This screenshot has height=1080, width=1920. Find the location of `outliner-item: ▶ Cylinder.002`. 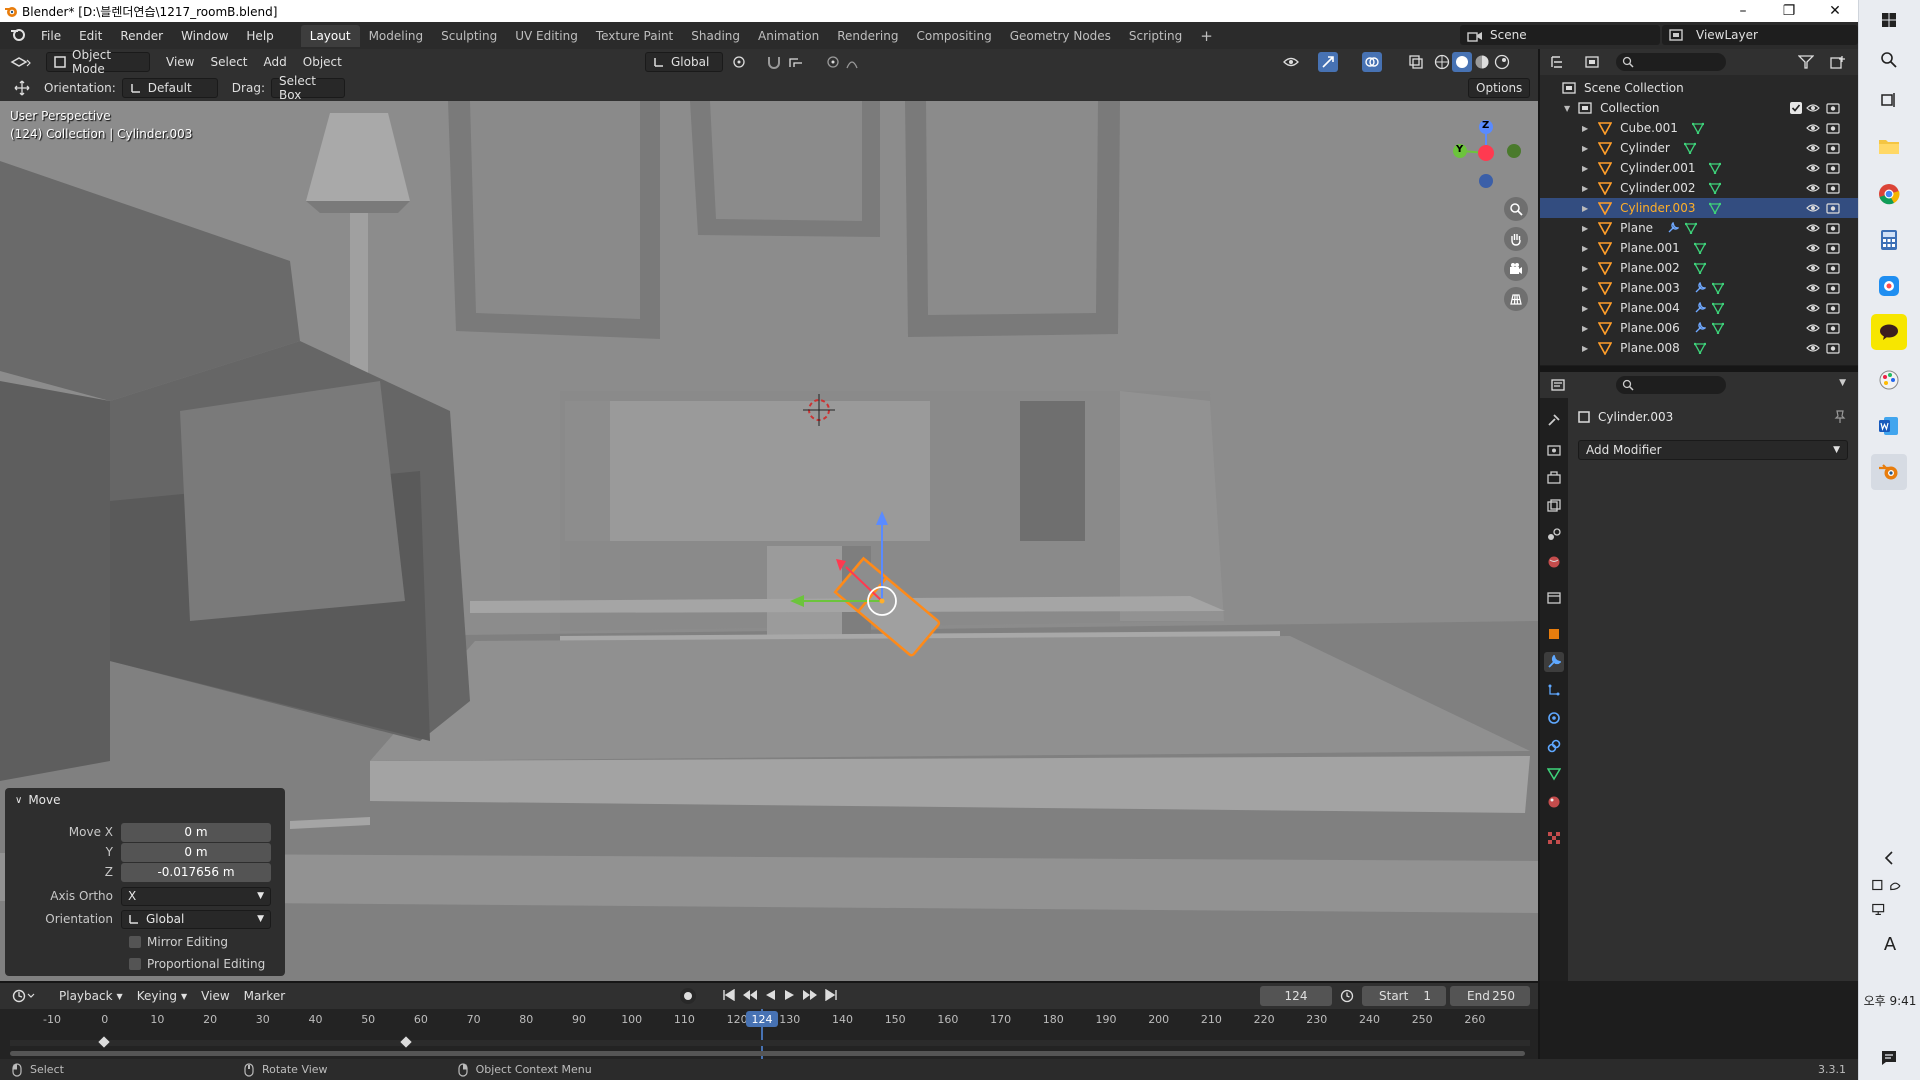

outliner-item: ▶ Cylinder.002 is located at coordinates (1699, 188).